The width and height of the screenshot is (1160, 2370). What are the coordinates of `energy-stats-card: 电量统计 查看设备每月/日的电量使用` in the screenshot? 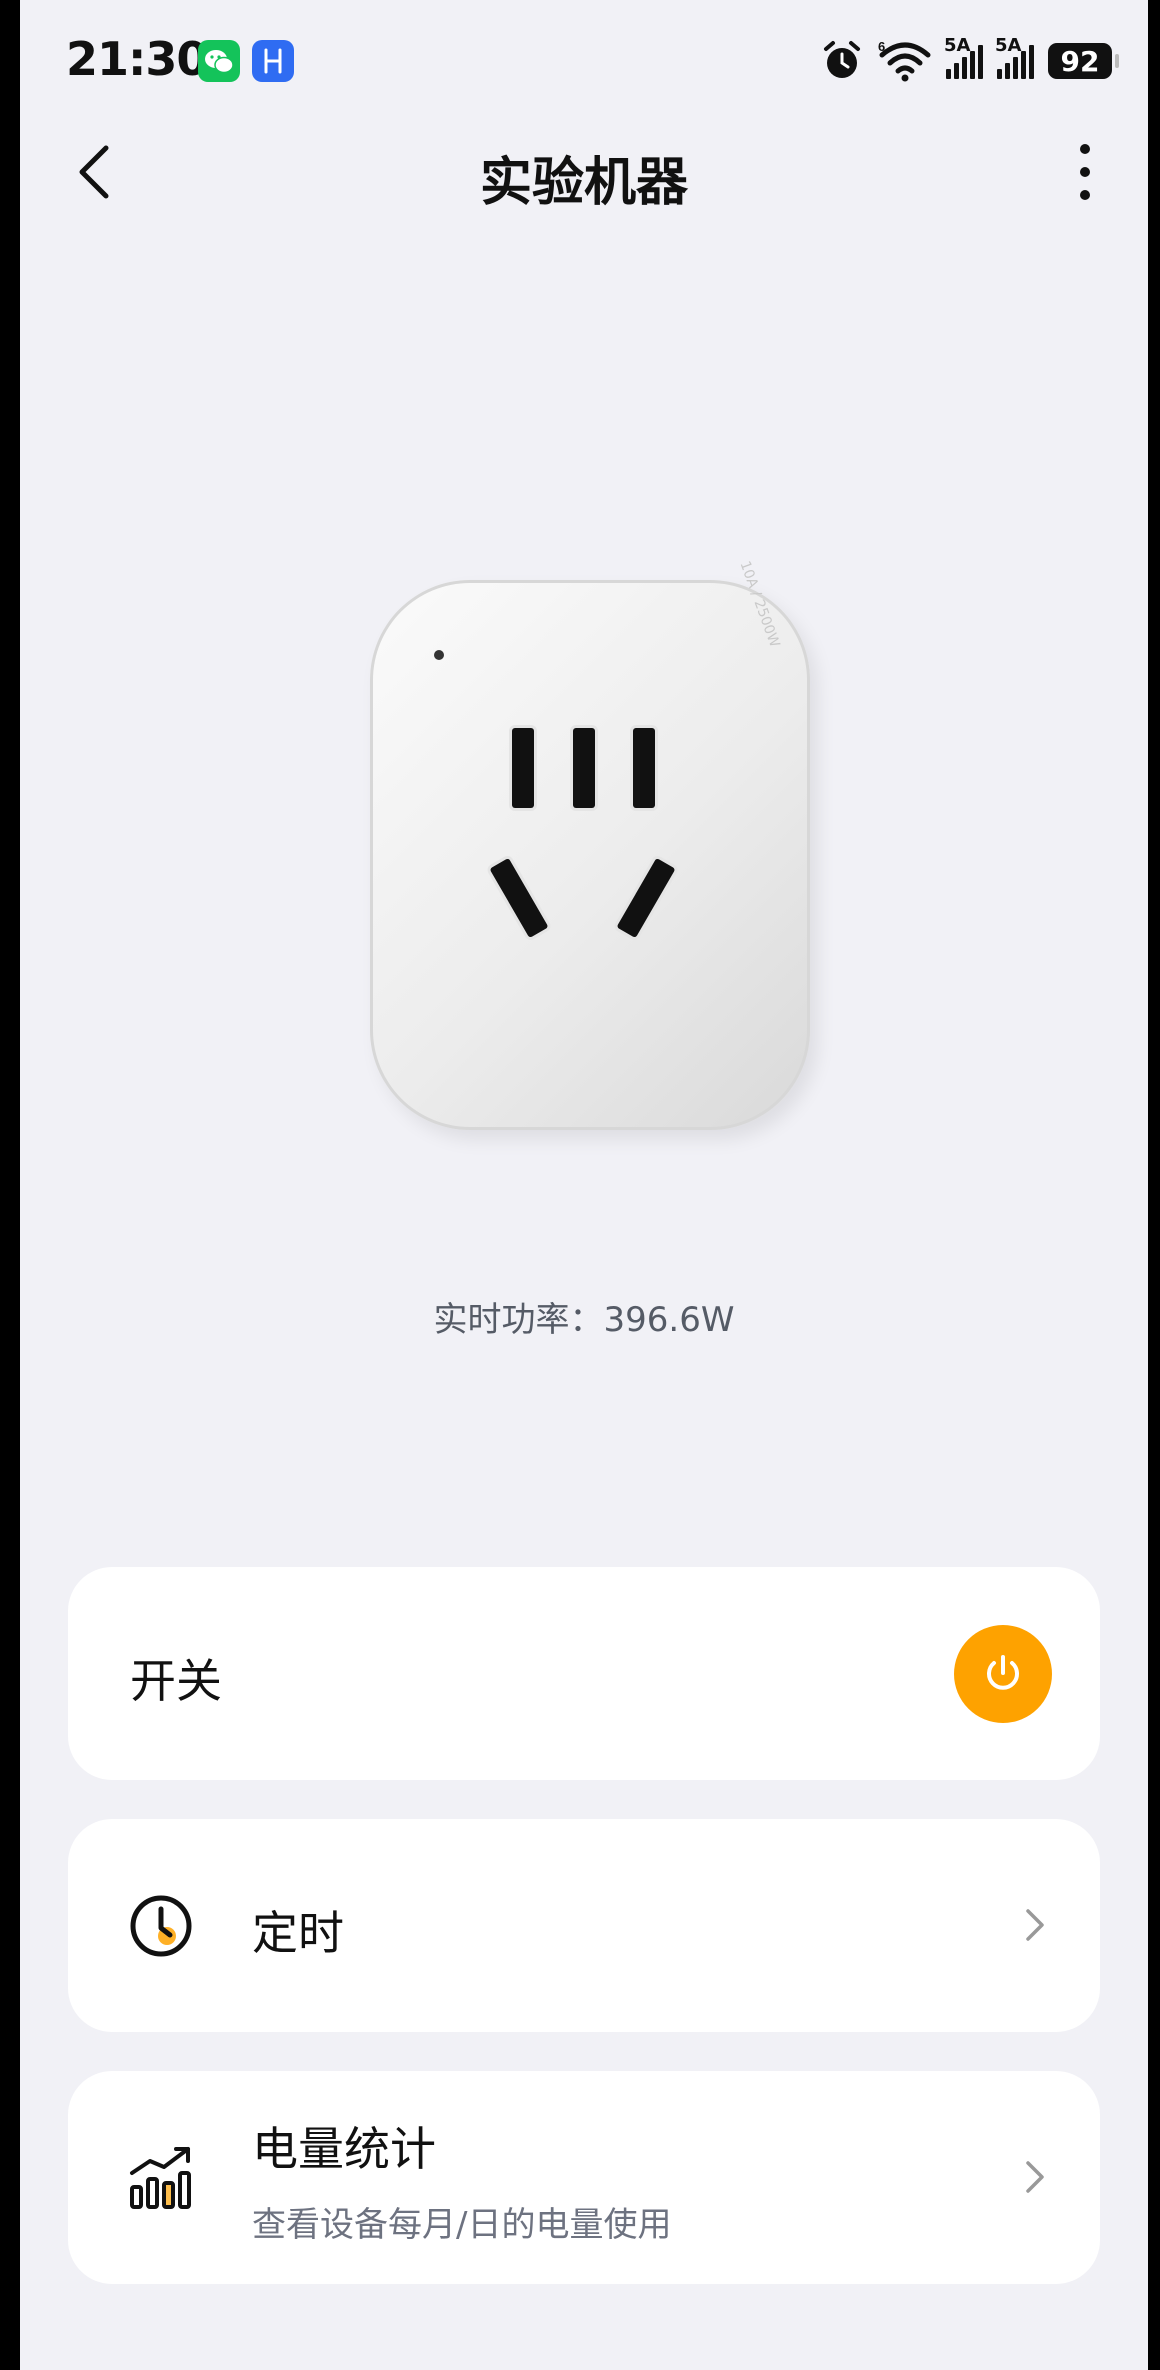 It's located at (584, 2177).